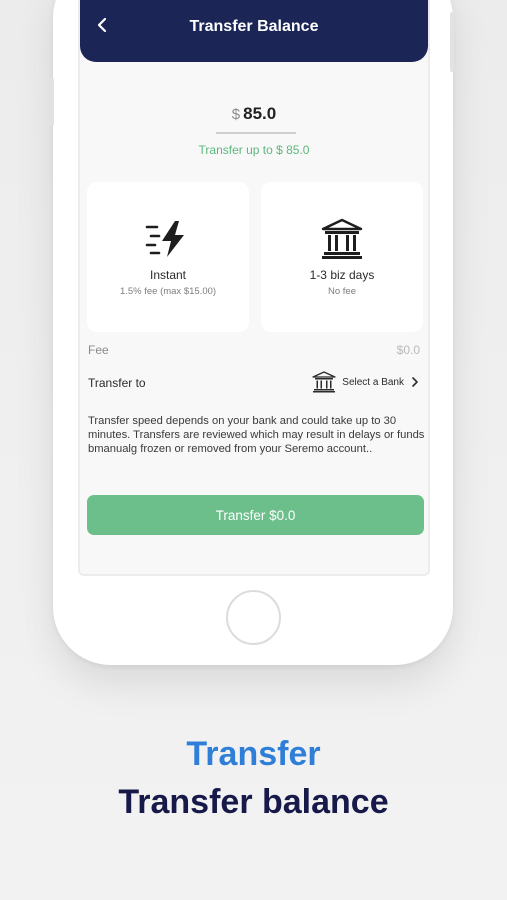 Image resolution: width=507 pixels, height=900 pixels. What do you see at coordinates (415, 382) in the screenshot?
I see `chevron-right-icon` at bounding box center [415, 382].